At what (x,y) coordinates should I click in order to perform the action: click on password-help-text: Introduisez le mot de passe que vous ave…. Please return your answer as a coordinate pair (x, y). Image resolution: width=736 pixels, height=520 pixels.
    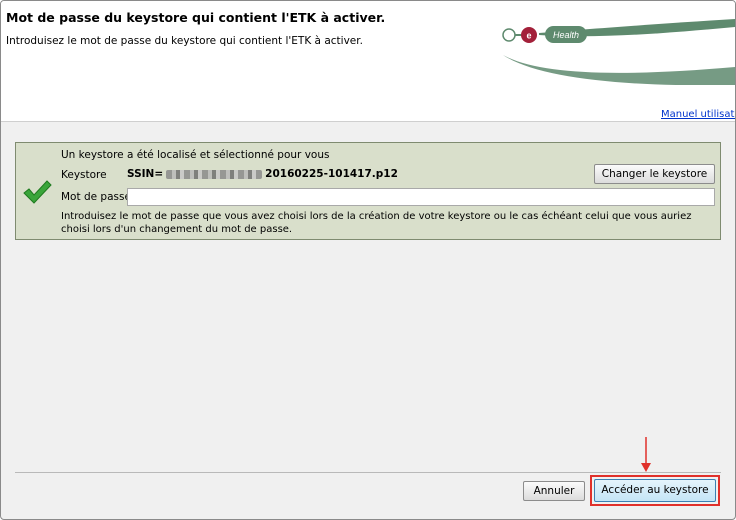
    Looking at the image, I should click on (376, 223).